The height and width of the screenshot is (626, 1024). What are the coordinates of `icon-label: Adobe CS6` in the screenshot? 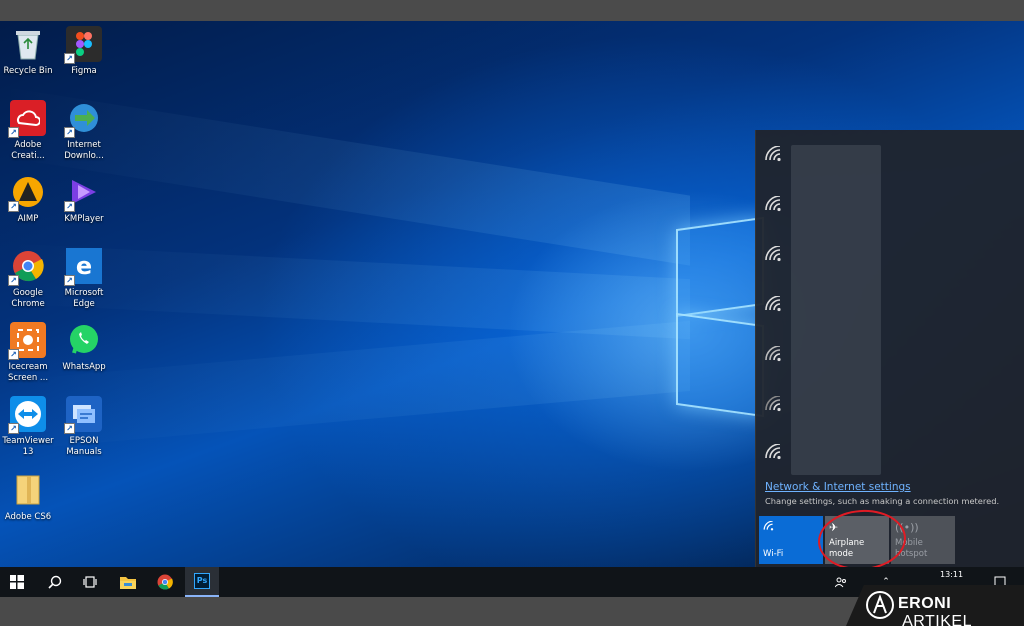 It's located at (28, 517).